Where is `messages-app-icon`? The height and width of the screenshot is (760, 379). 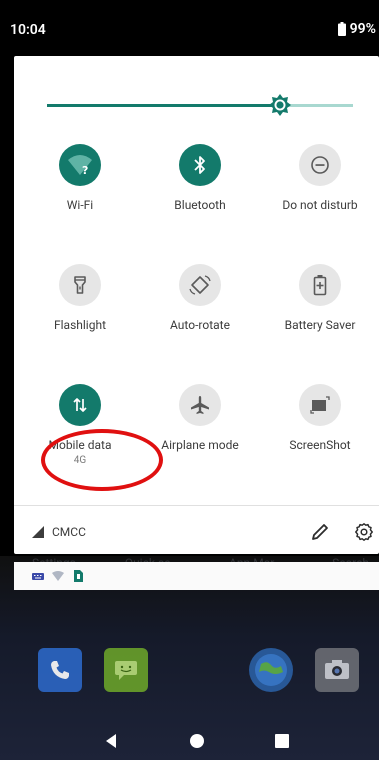 messages-app-icon is located at coordinates (126, 670).